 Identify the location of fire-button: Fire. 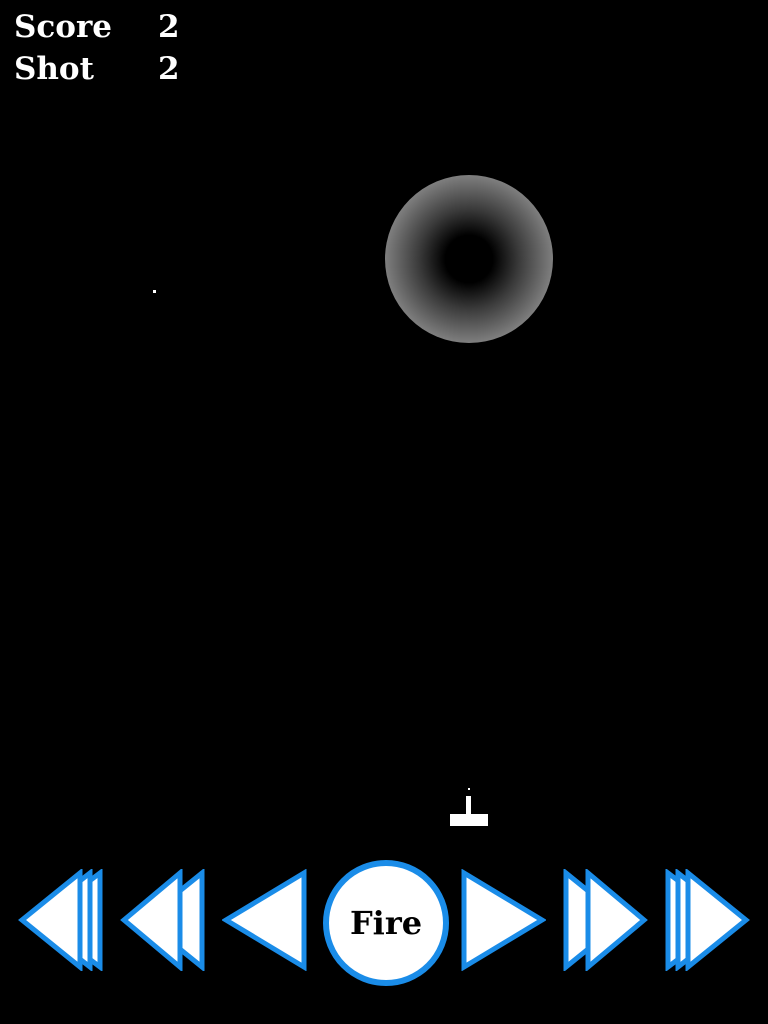
(386, 923).